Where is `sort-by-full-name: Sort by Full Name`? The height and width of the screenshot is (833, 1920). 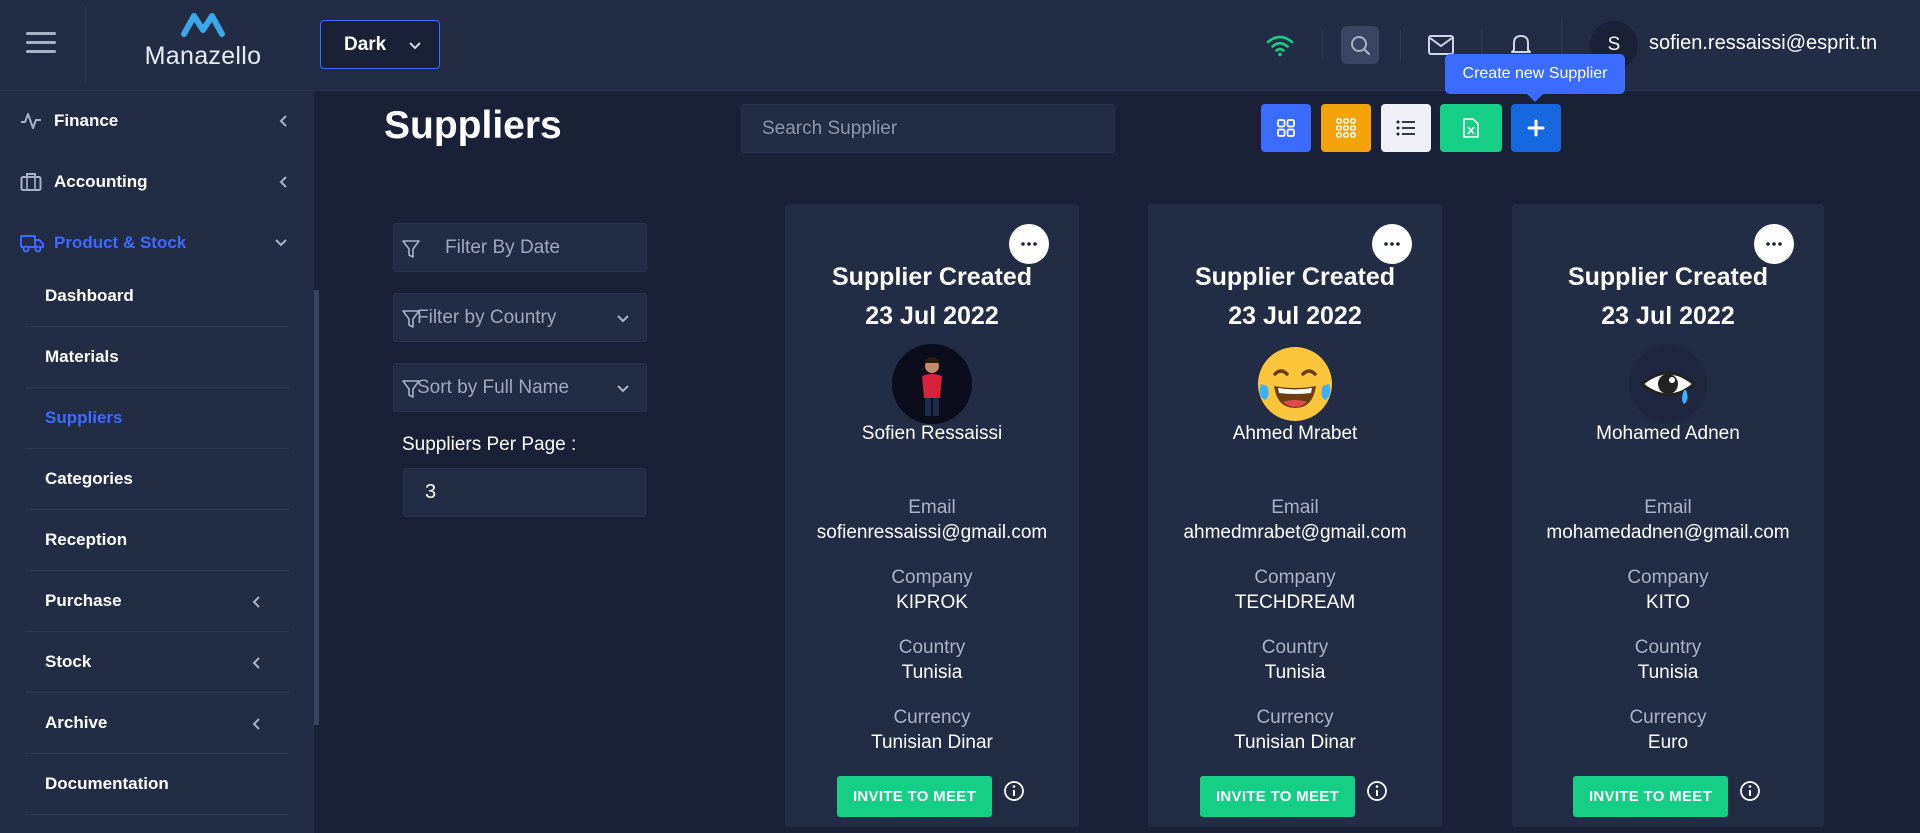 sort-by-full-name: Sort by Full Name is located at coordinates (520, 387).